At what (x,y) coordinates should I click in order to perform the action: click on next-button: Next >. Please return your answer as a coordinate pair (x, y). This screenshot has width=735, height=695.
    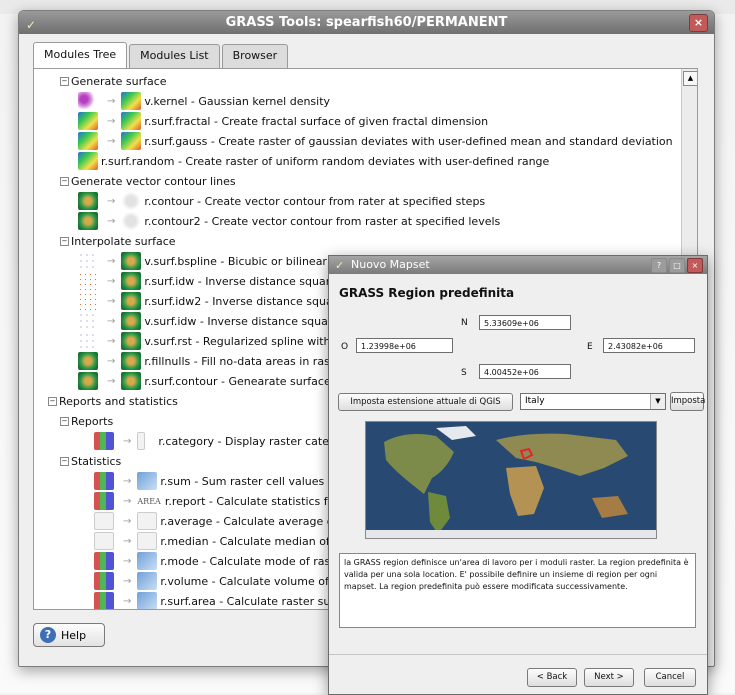
    Looking at the image, I should click on (609, 677).